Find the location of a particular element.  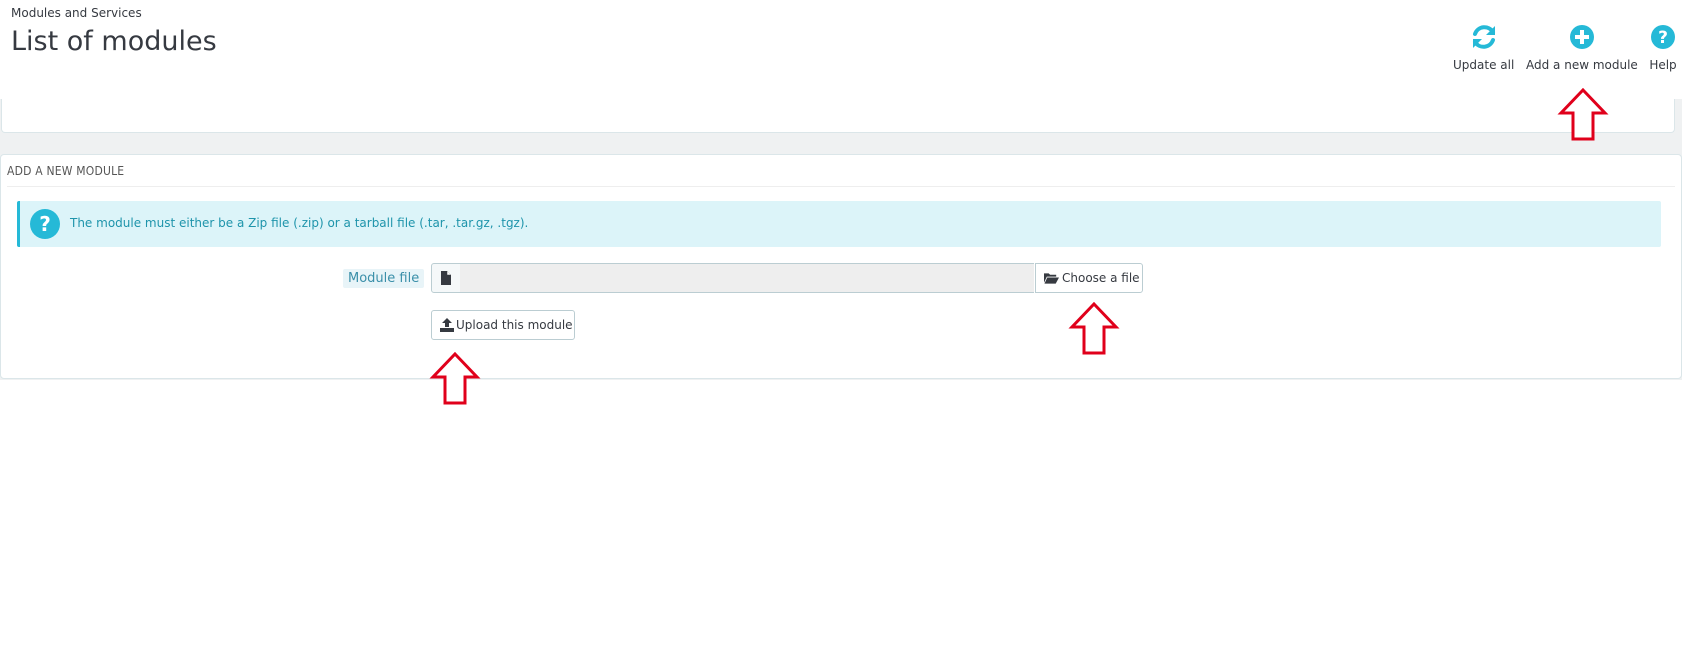

module-list-panel is located at coordinates (838, 116).